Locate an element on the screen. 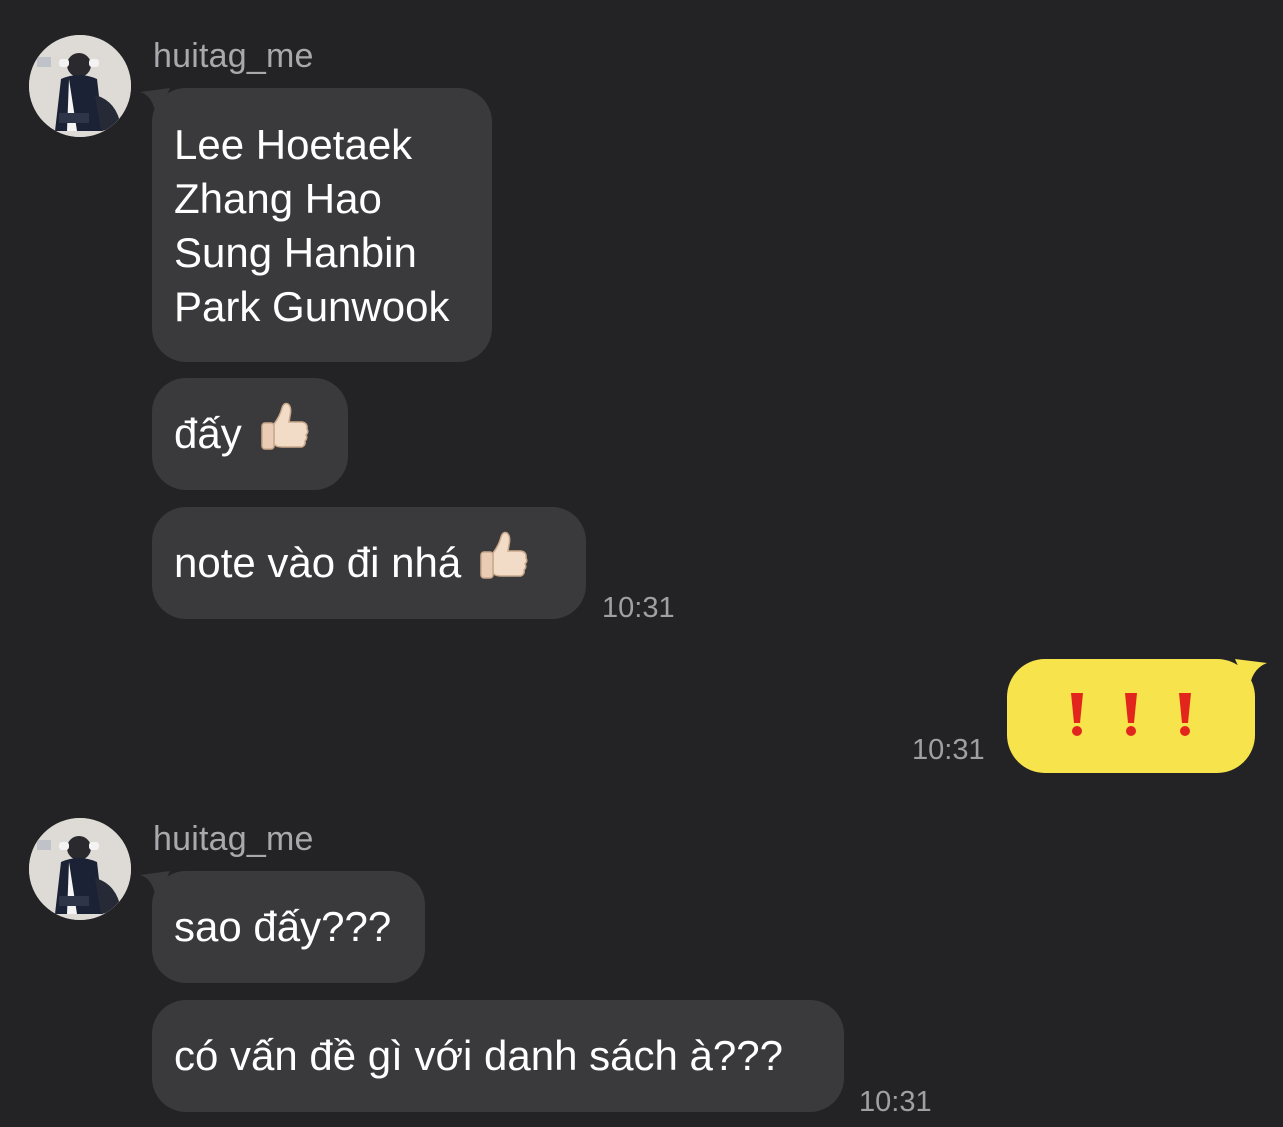 The height and width of the screenshot is (1127, 1283). message-bubble: có vấn đề gì với danh sách à??? is located at coordinates (498, 1056).